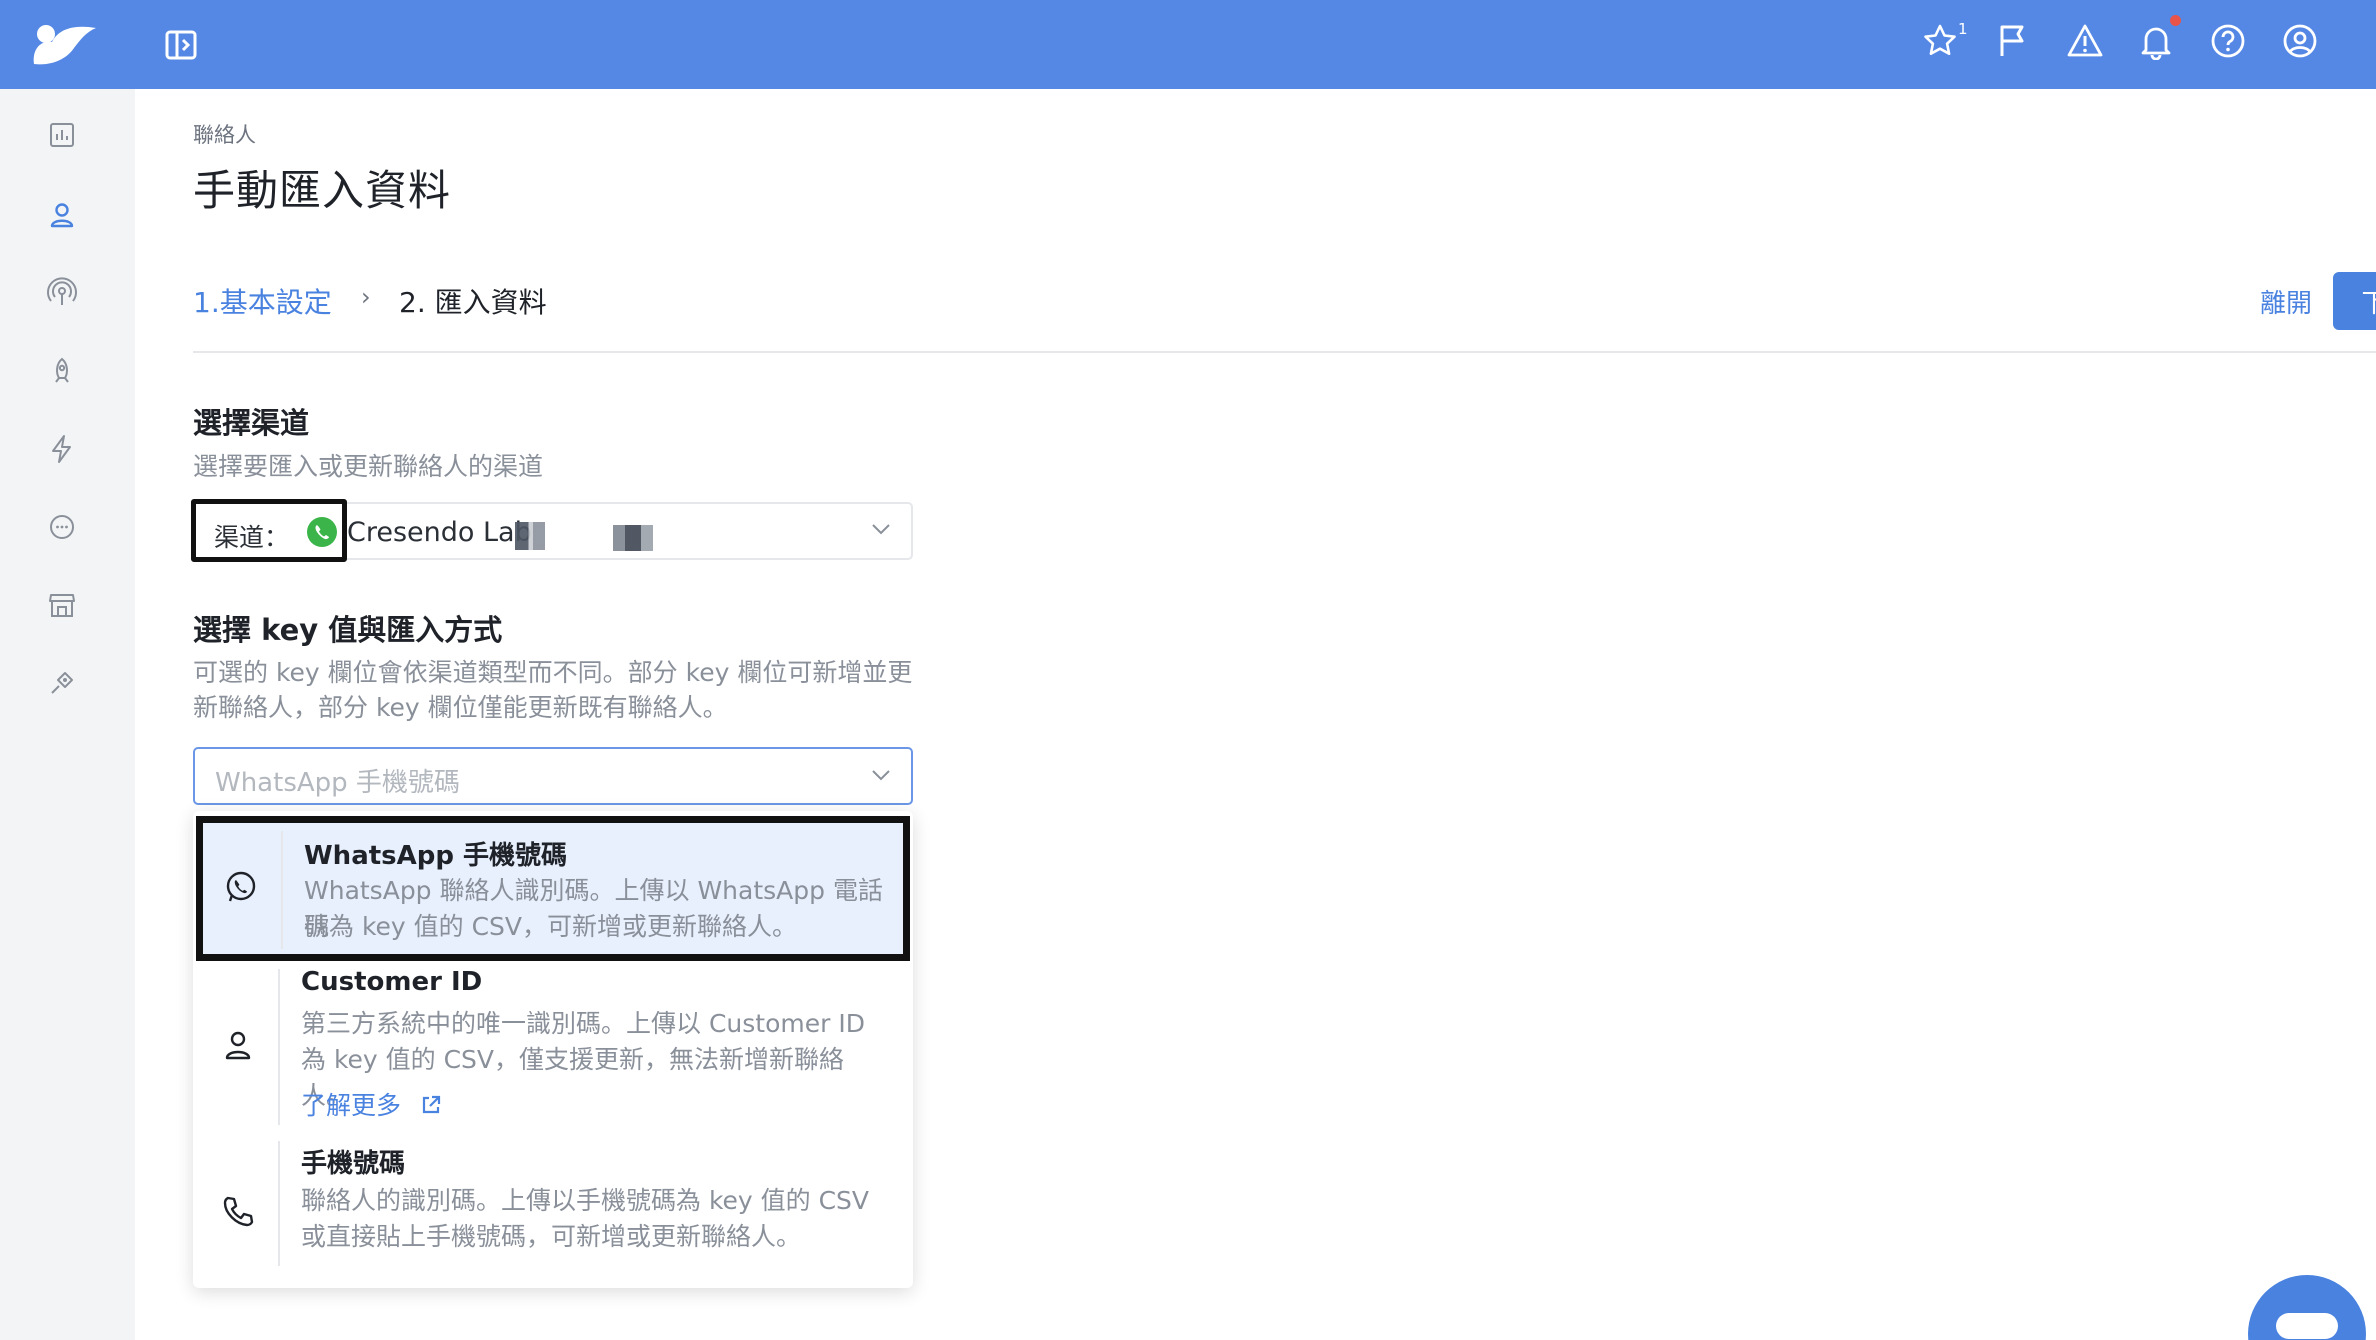  Describe the element at coordinates (553, 776) in the screenshot. I see `key-select: WhatsApp 手機號碼` at that location.